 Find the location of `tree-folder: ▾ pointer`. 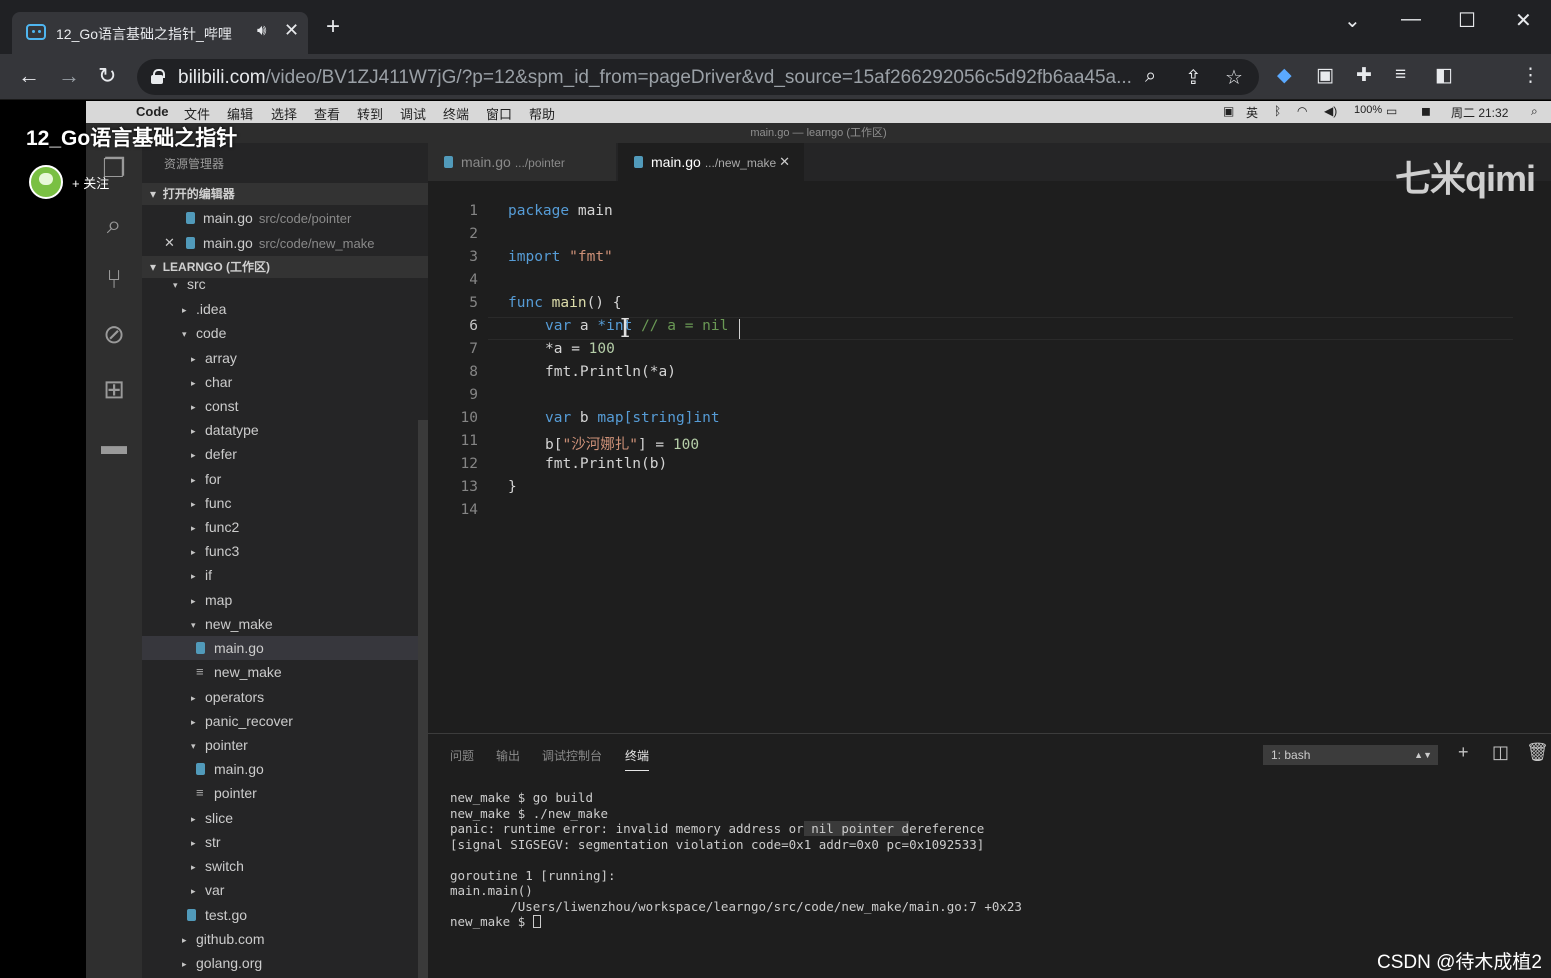

tree-folder: ▾ pointer is located at coordinates (219, 745).